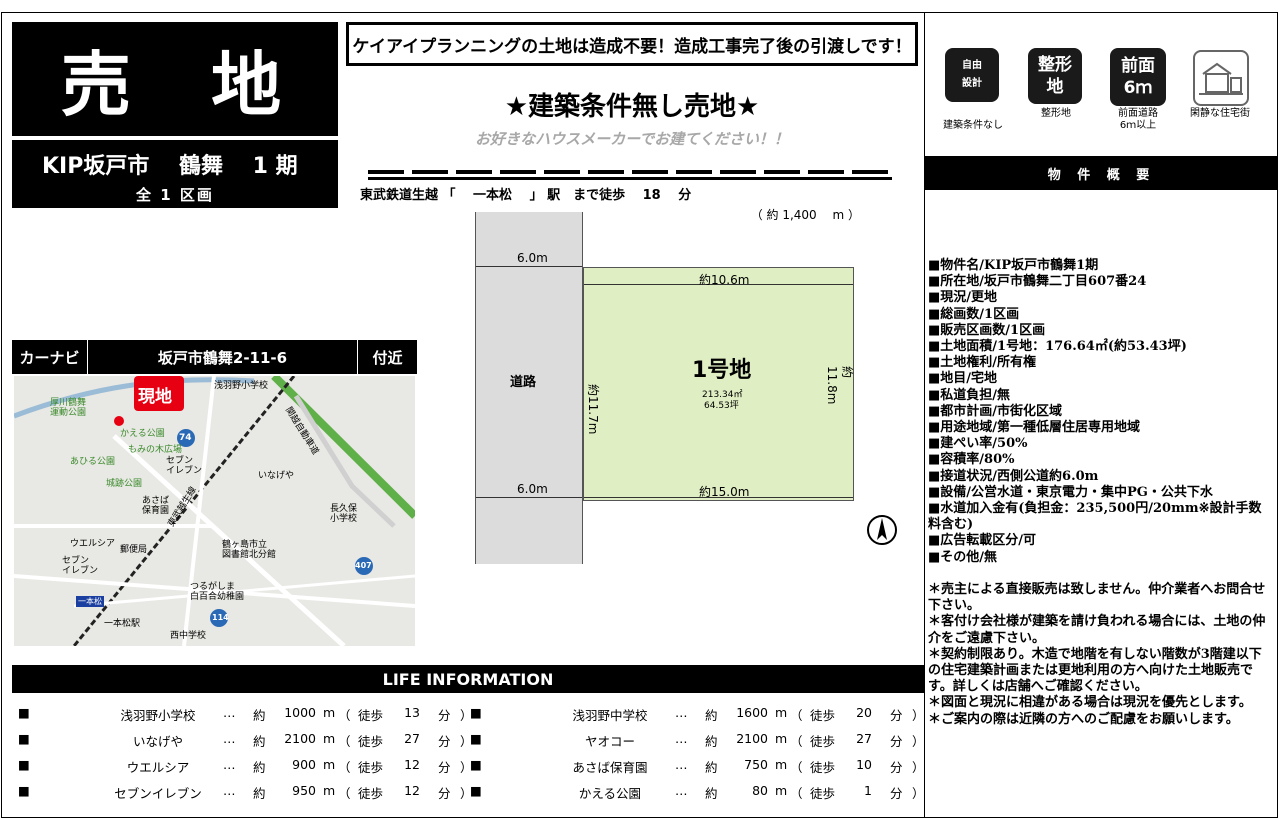 The height and width of the screenshot is (818, 1280). Describe the element at coordinates (1095, 517) in the screenshot. I see `summary-item: ■水道加入金有(負担金：235,500円/20mm※設計手数料含む)` at that location.